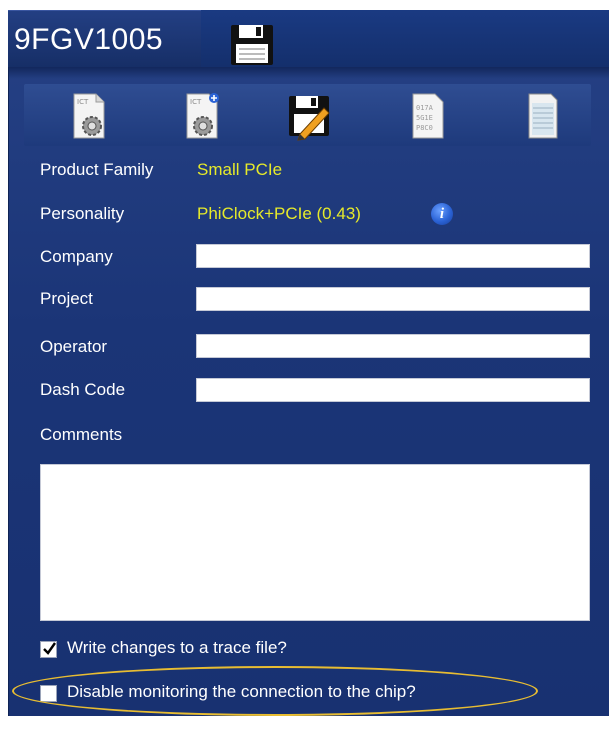 This screenshot has width=609, height=735. I want to click on document-gear-icon: ICT, so click(89, 116).